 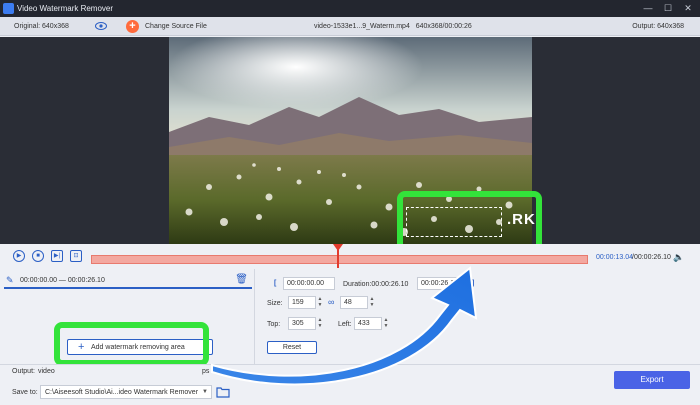 I want to click on next-frame-icon: ⊡, so click(x=76, y=256).